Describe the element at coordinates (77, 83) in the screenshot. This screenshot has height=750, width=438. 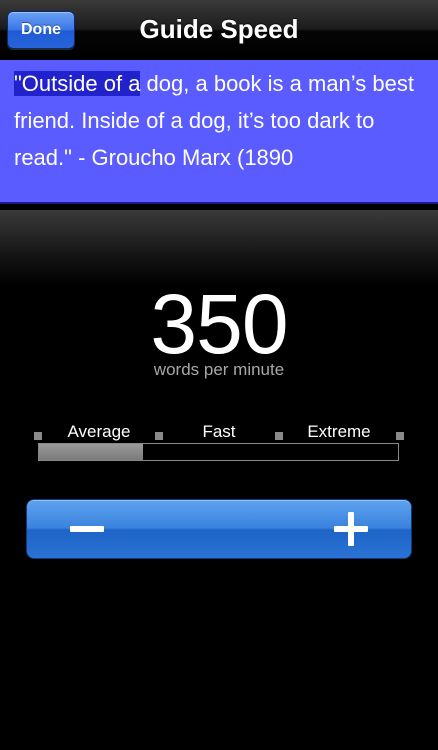
I see `highlighted-words: "Outside of a` at that location.